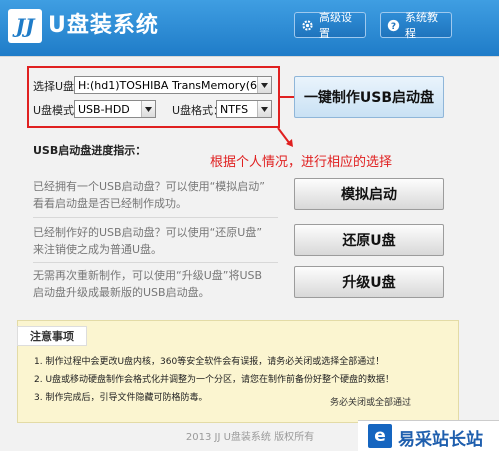  I want to click on system-tutorial-button: ? 系统教程, so click(416, 25).